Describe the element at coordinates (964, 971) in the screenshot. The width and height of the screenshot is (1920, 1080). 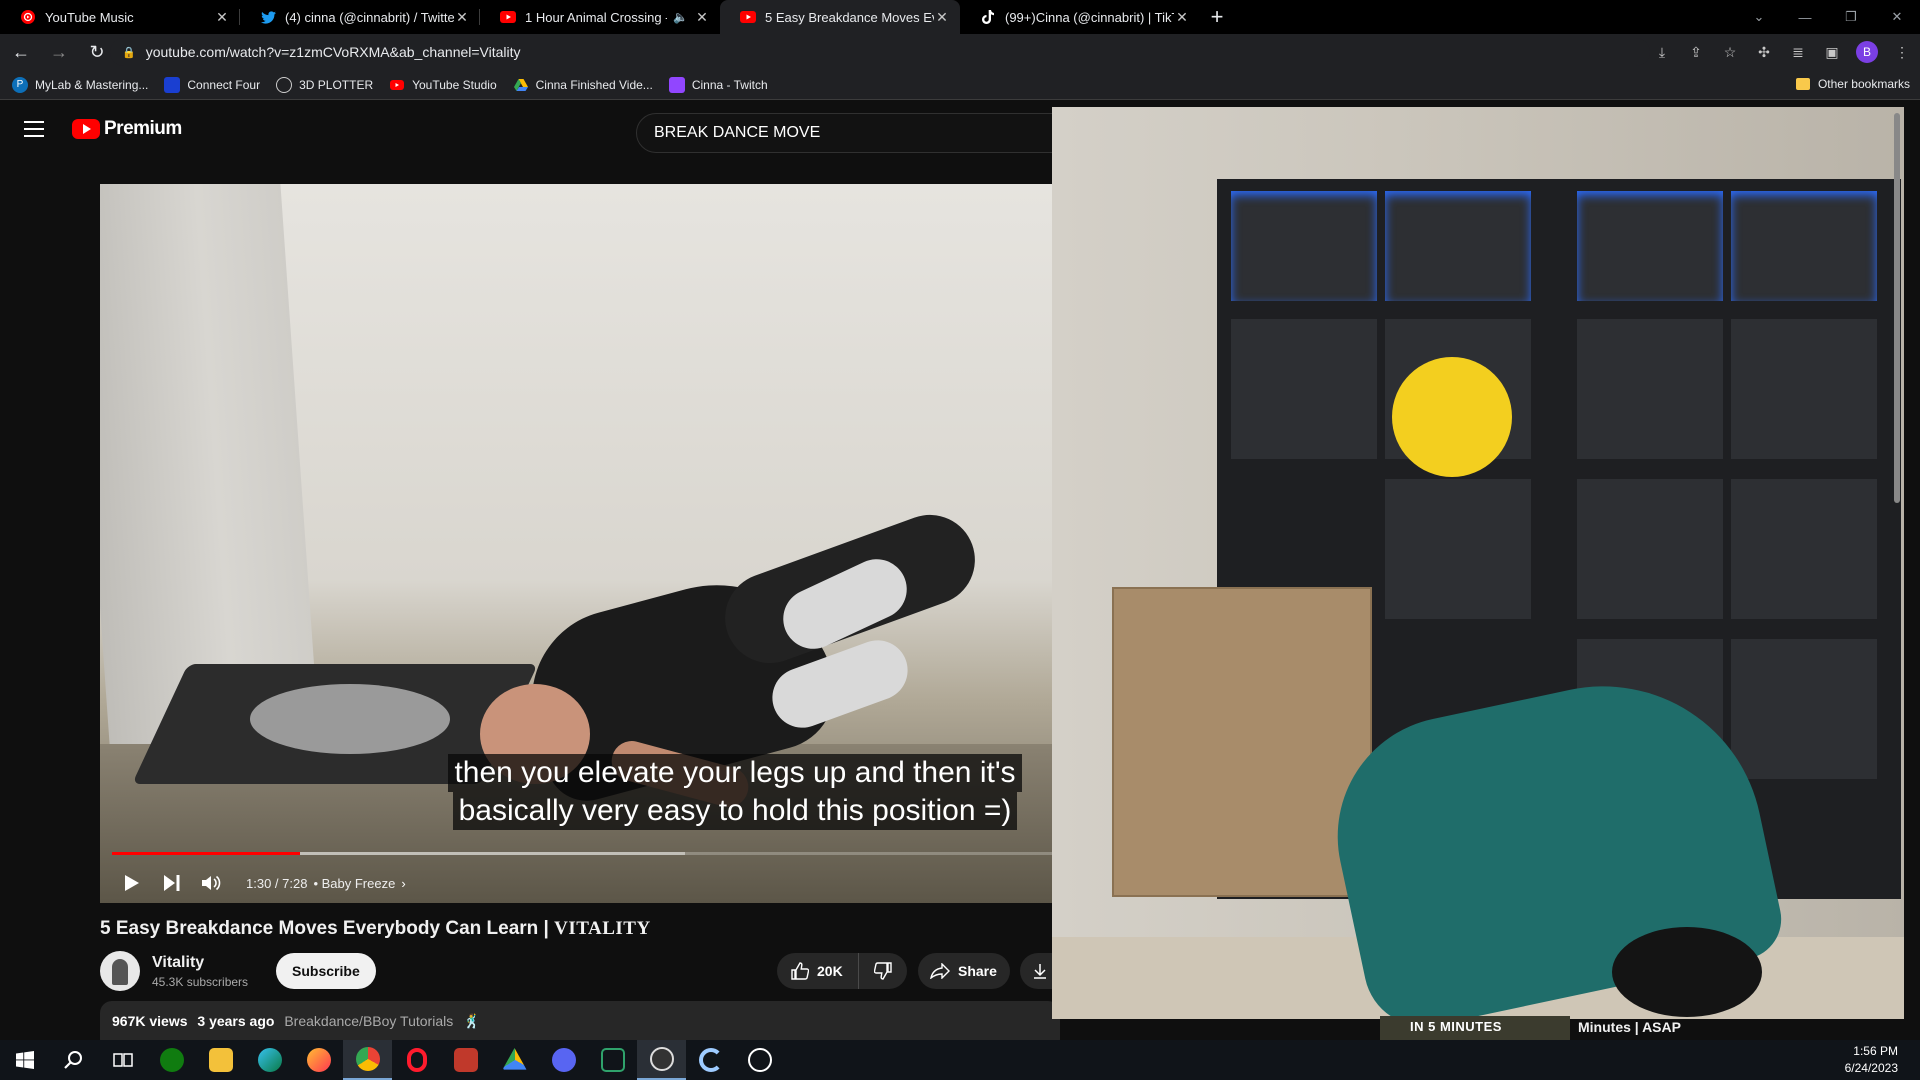
I see `share-button: Share` at that location.